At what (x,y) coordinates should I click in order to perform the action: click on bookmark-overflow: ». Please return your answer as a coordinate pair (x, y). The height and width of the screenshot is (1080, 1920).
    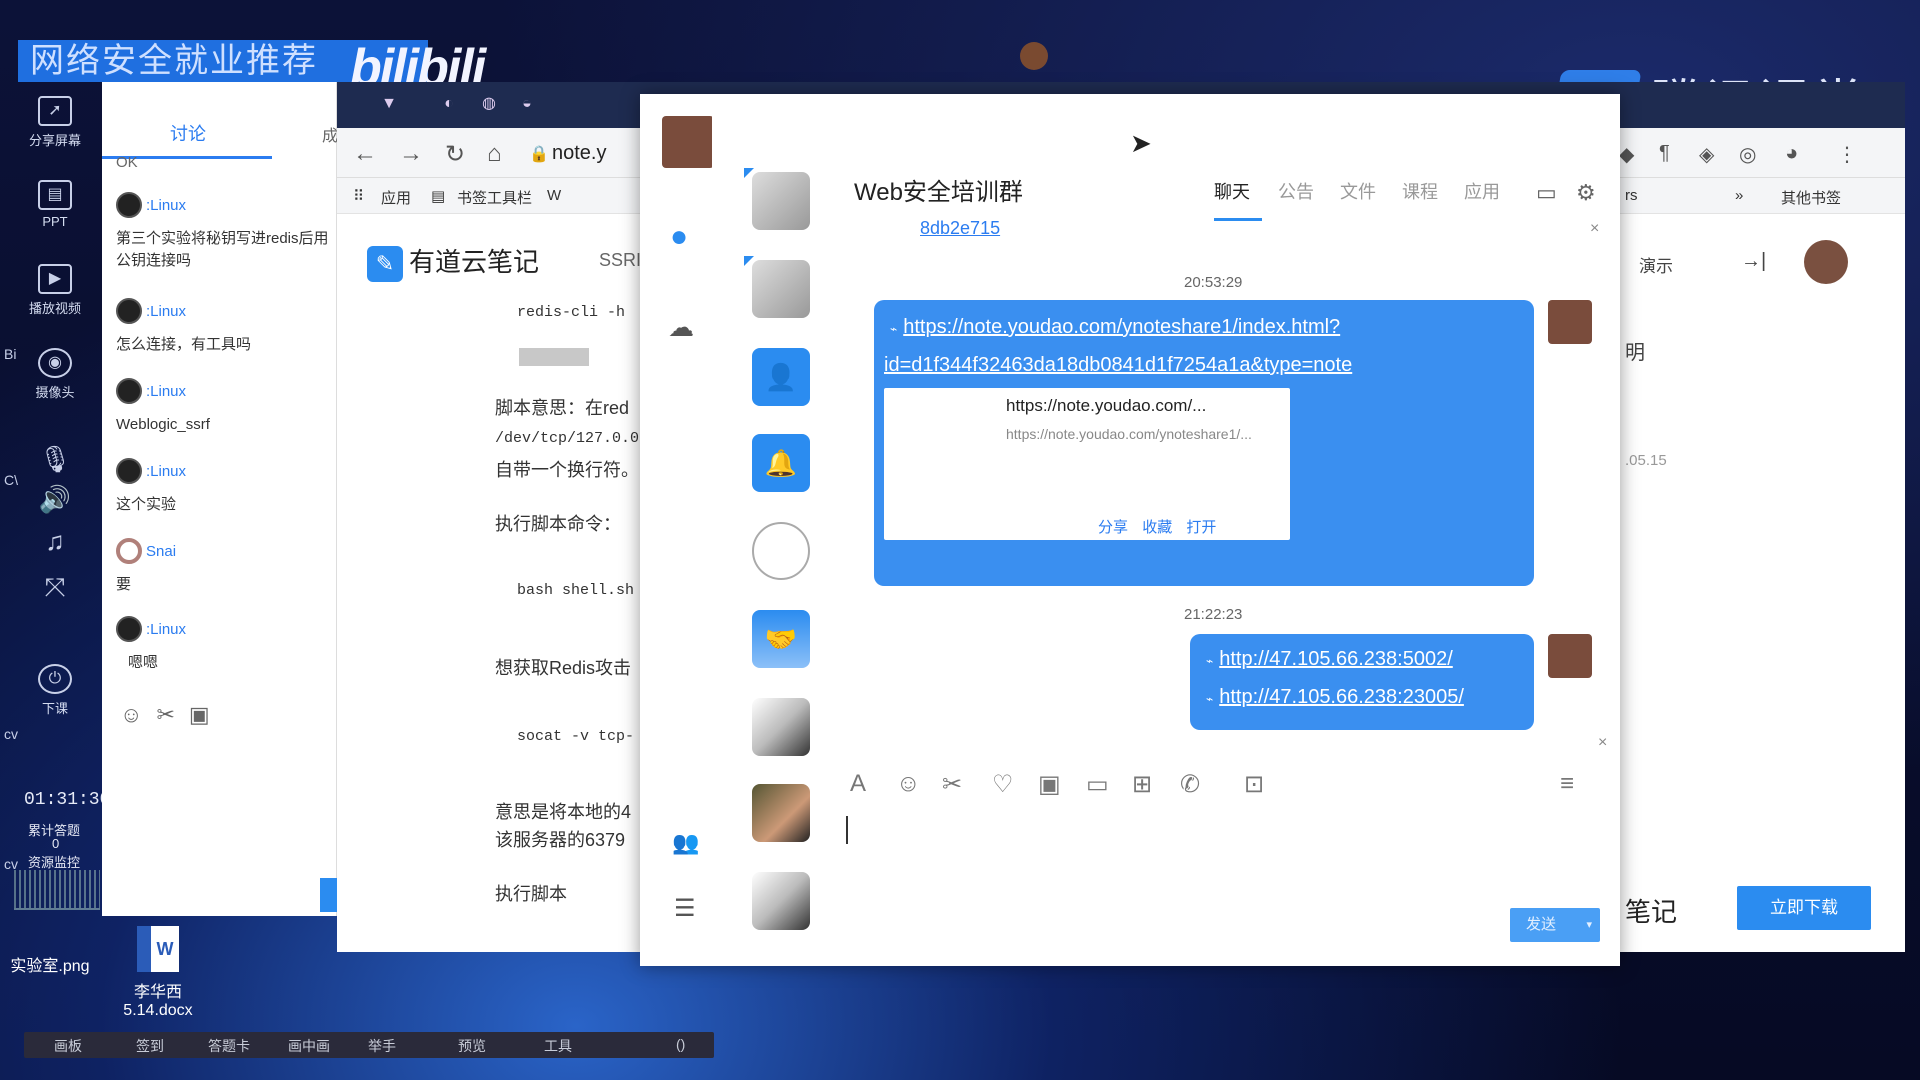
    Looking at the image, I should click on (1739, 195).